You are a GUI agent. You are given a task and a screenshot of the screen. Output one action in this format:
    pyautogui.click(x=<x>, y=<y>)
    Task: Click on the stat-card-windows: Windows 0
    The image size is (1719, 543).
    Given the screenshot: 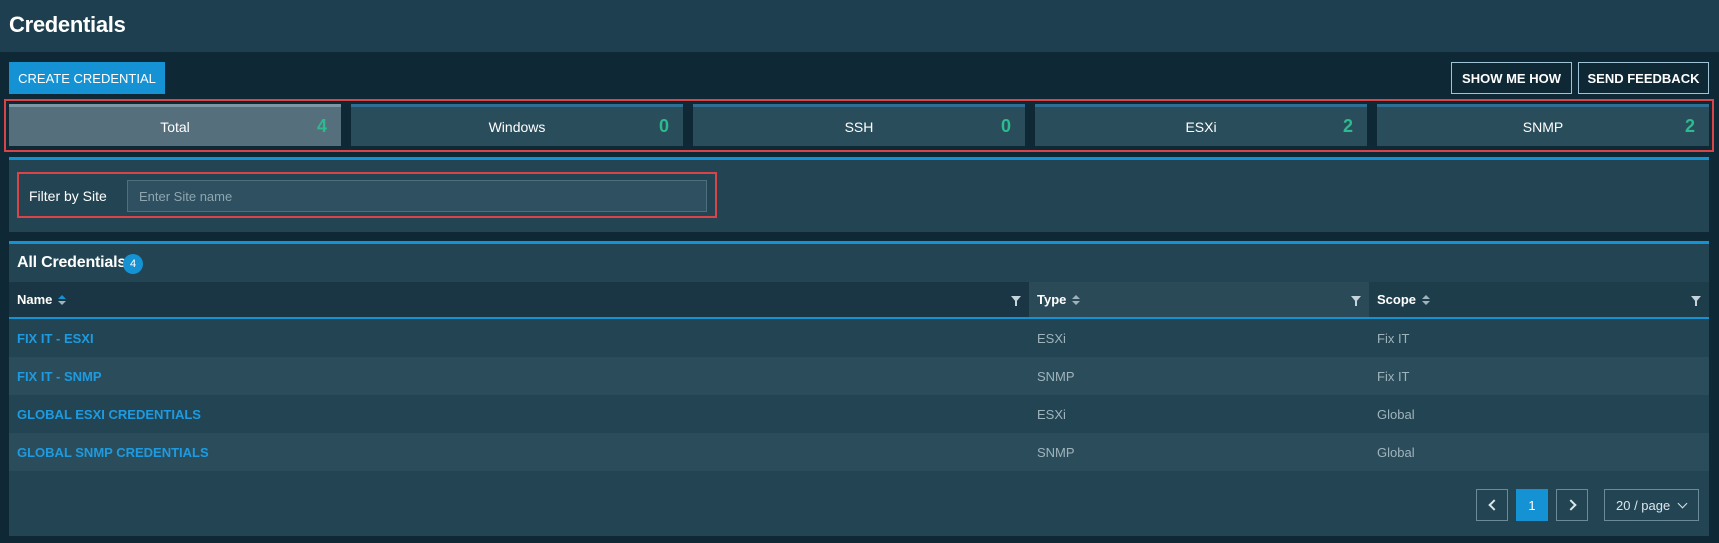 What is the action you would take?
    pyautogui.click(x=517, y=125)
    